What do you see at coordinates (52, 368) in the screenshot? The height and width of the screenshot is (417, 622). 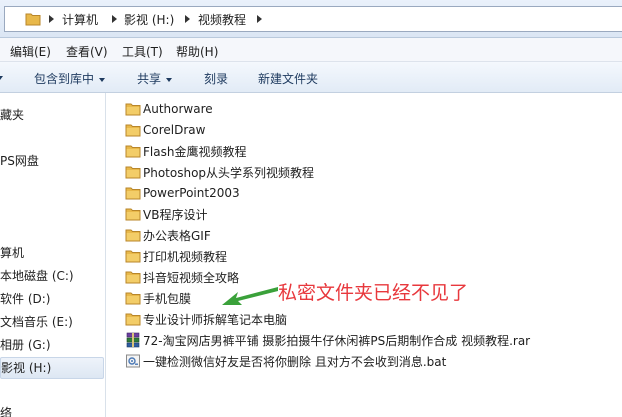 I see `nav-item-drive-h: 影视 (H:)` at bounding box center [52, 368].